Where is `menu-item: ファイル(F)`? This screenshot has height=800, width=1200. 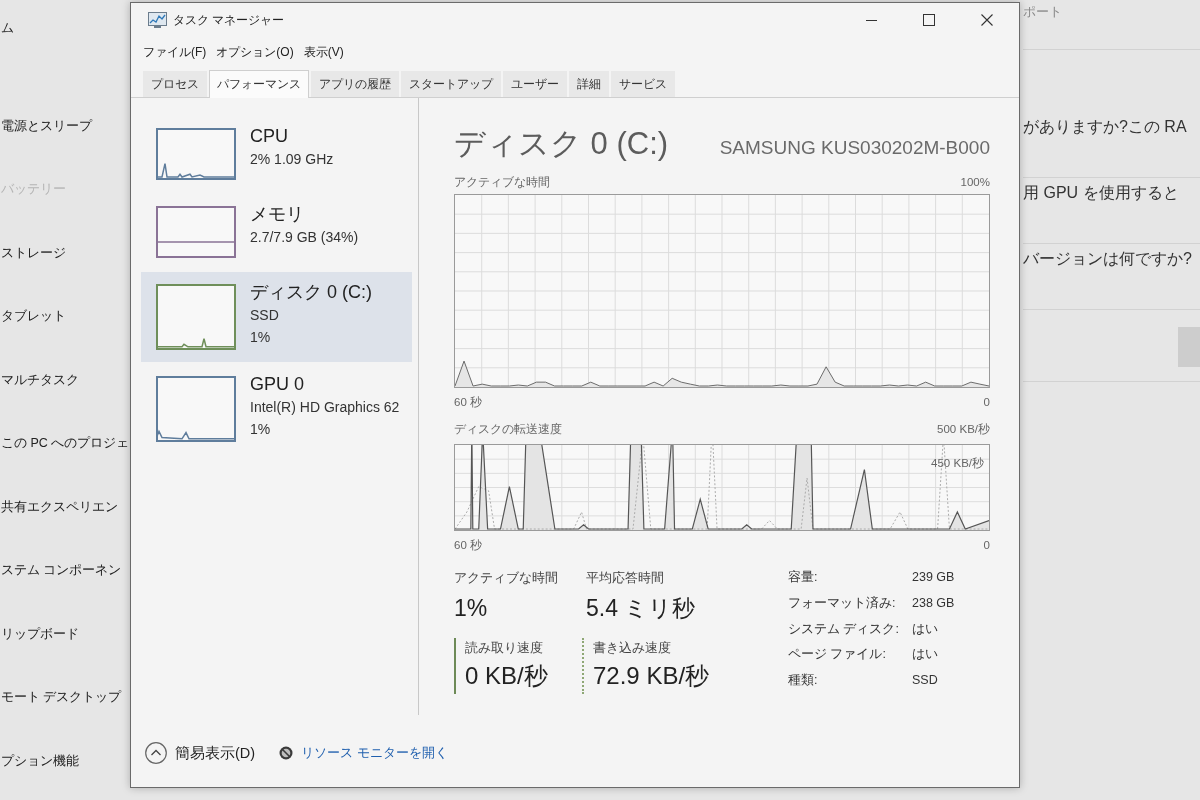
menu-item: ファイル(F) is located at coordinates (175, 52).